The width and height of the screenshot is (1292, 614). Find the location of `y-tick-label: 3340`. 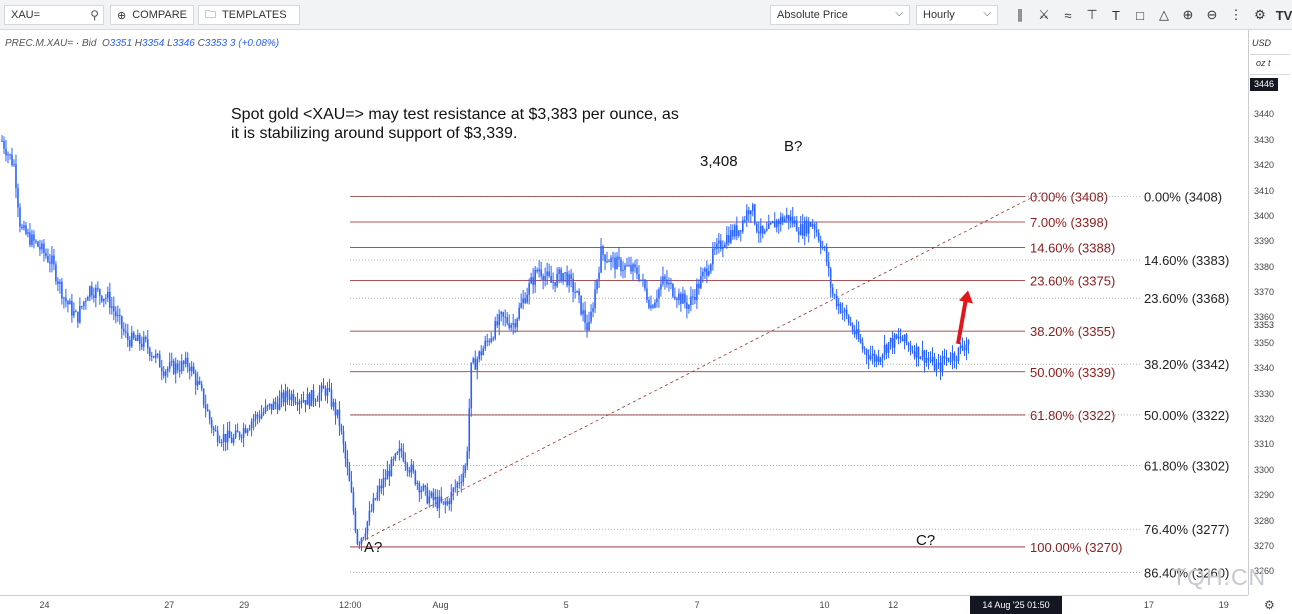

y-tick-label: 3340 is located at coordinates (1264, 368).